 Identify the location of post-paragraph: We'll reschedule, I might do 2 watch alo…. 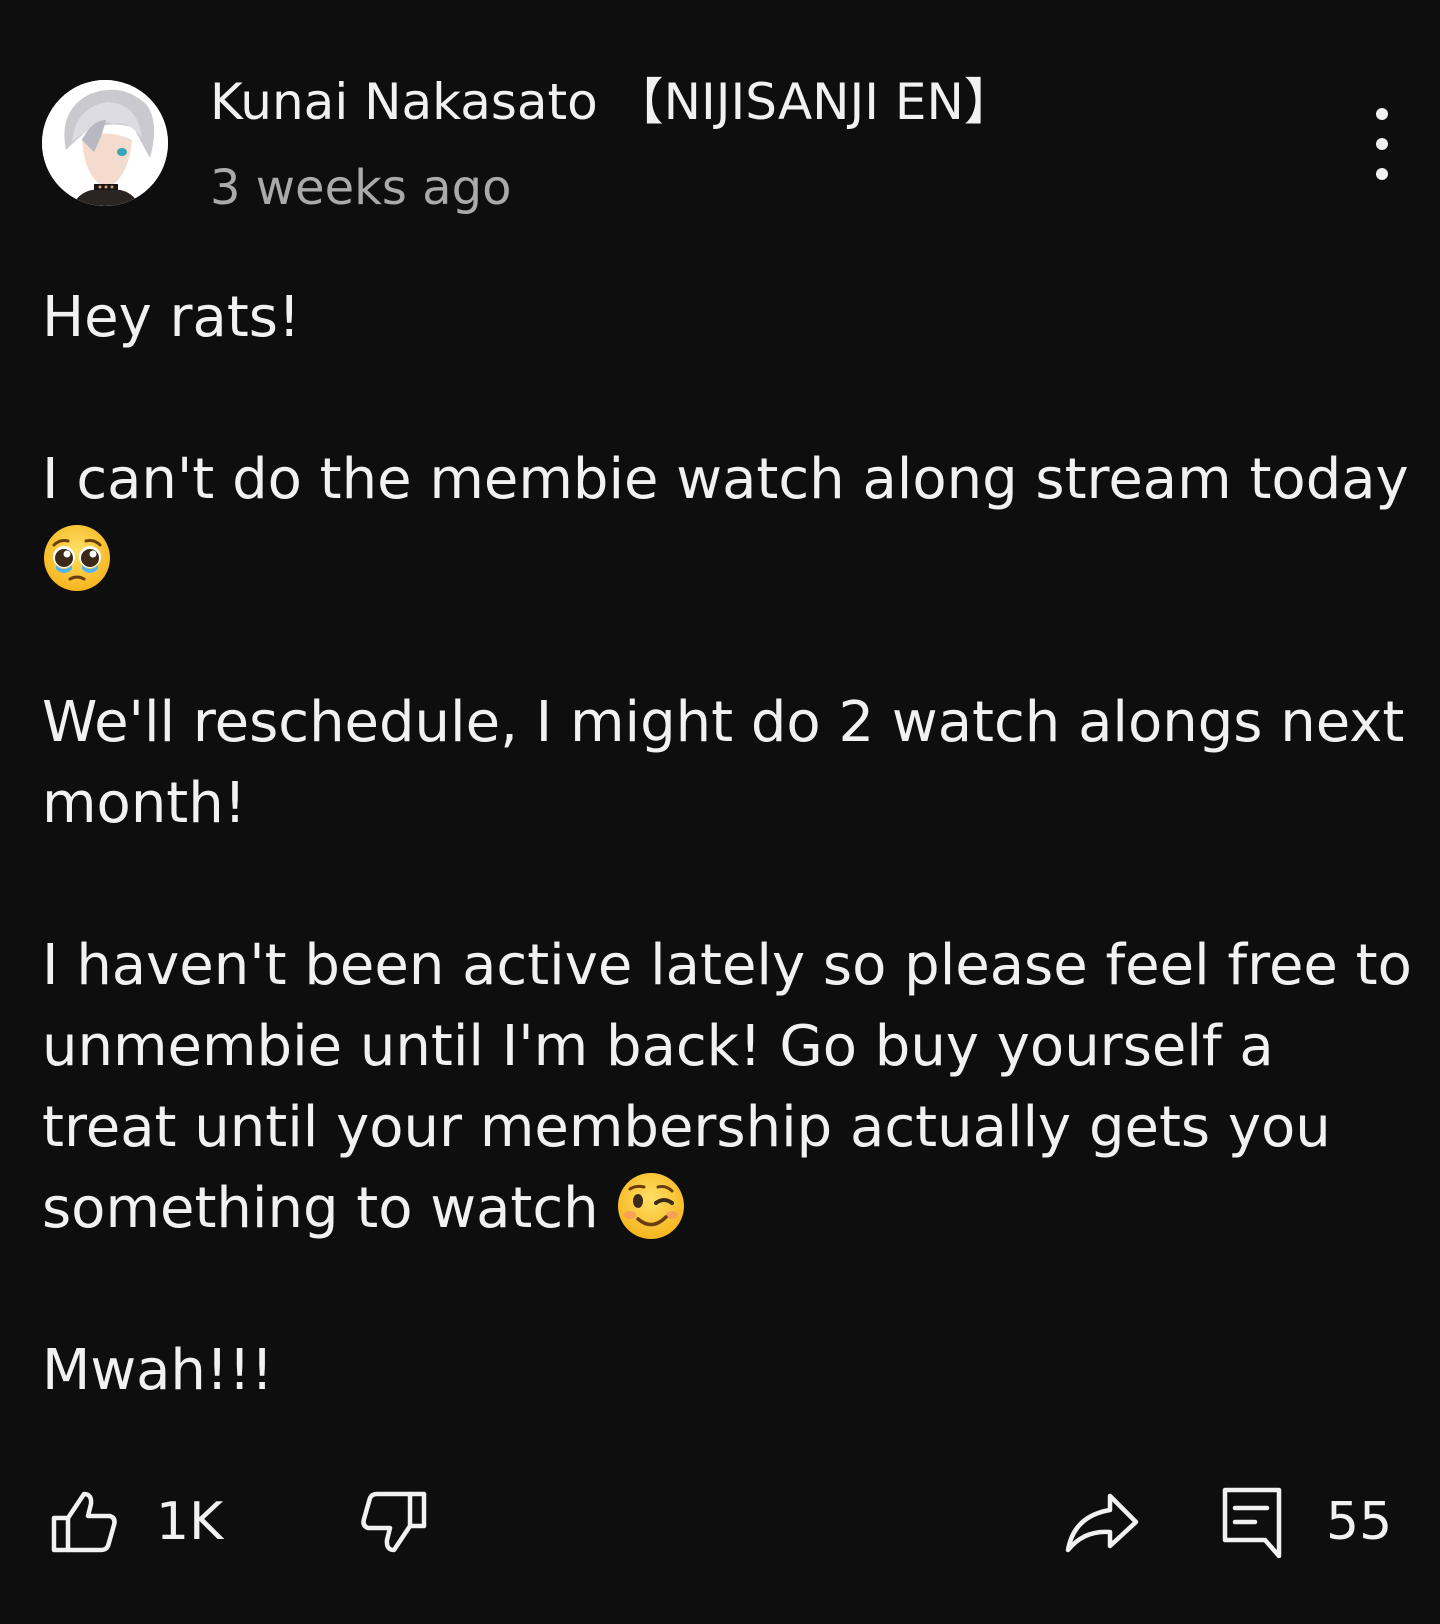
(723, 763).